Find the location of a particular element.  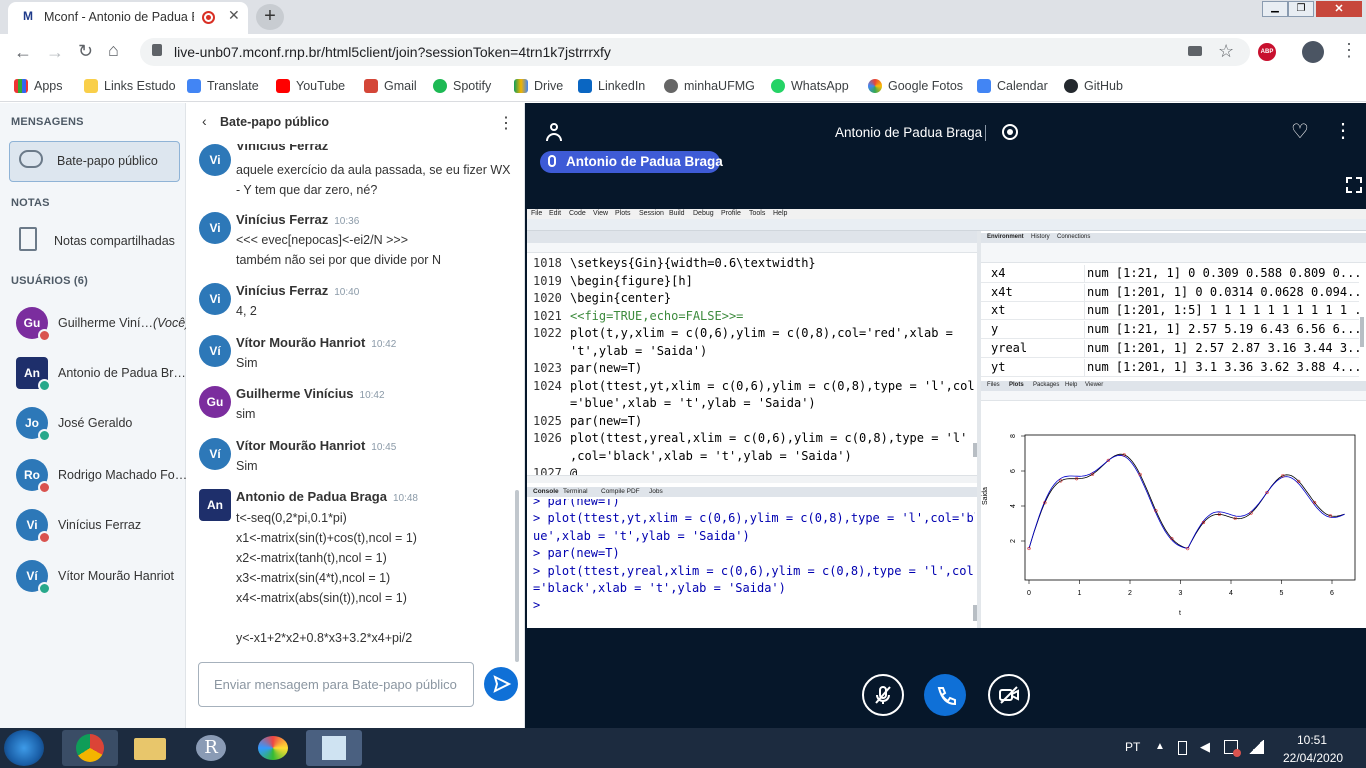

taskbar-app is located at coordinates (334, 748).